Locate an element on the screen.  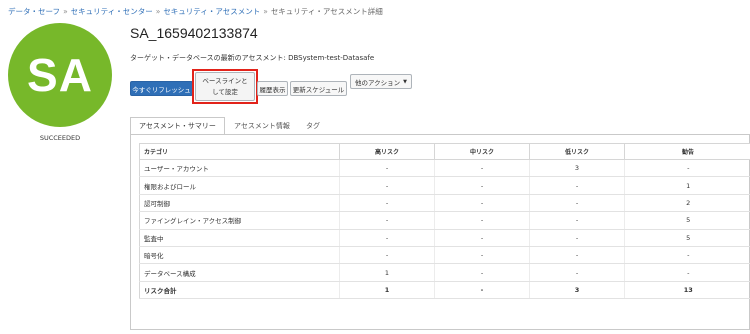
tab-bar: アセスメント・サマリー アセスメント情報 タグ is located at coordinates (440, 126).